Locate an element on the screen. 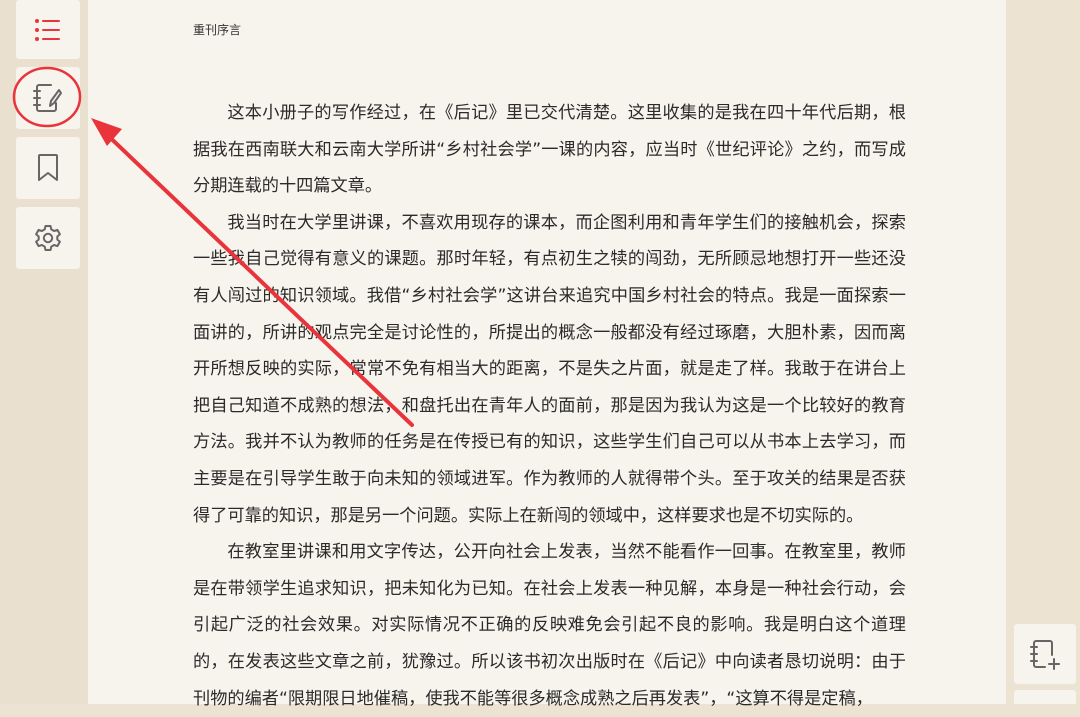 This screenshot has height=717, width=1080. note-add-icon is located at coordinates (1045, 655).